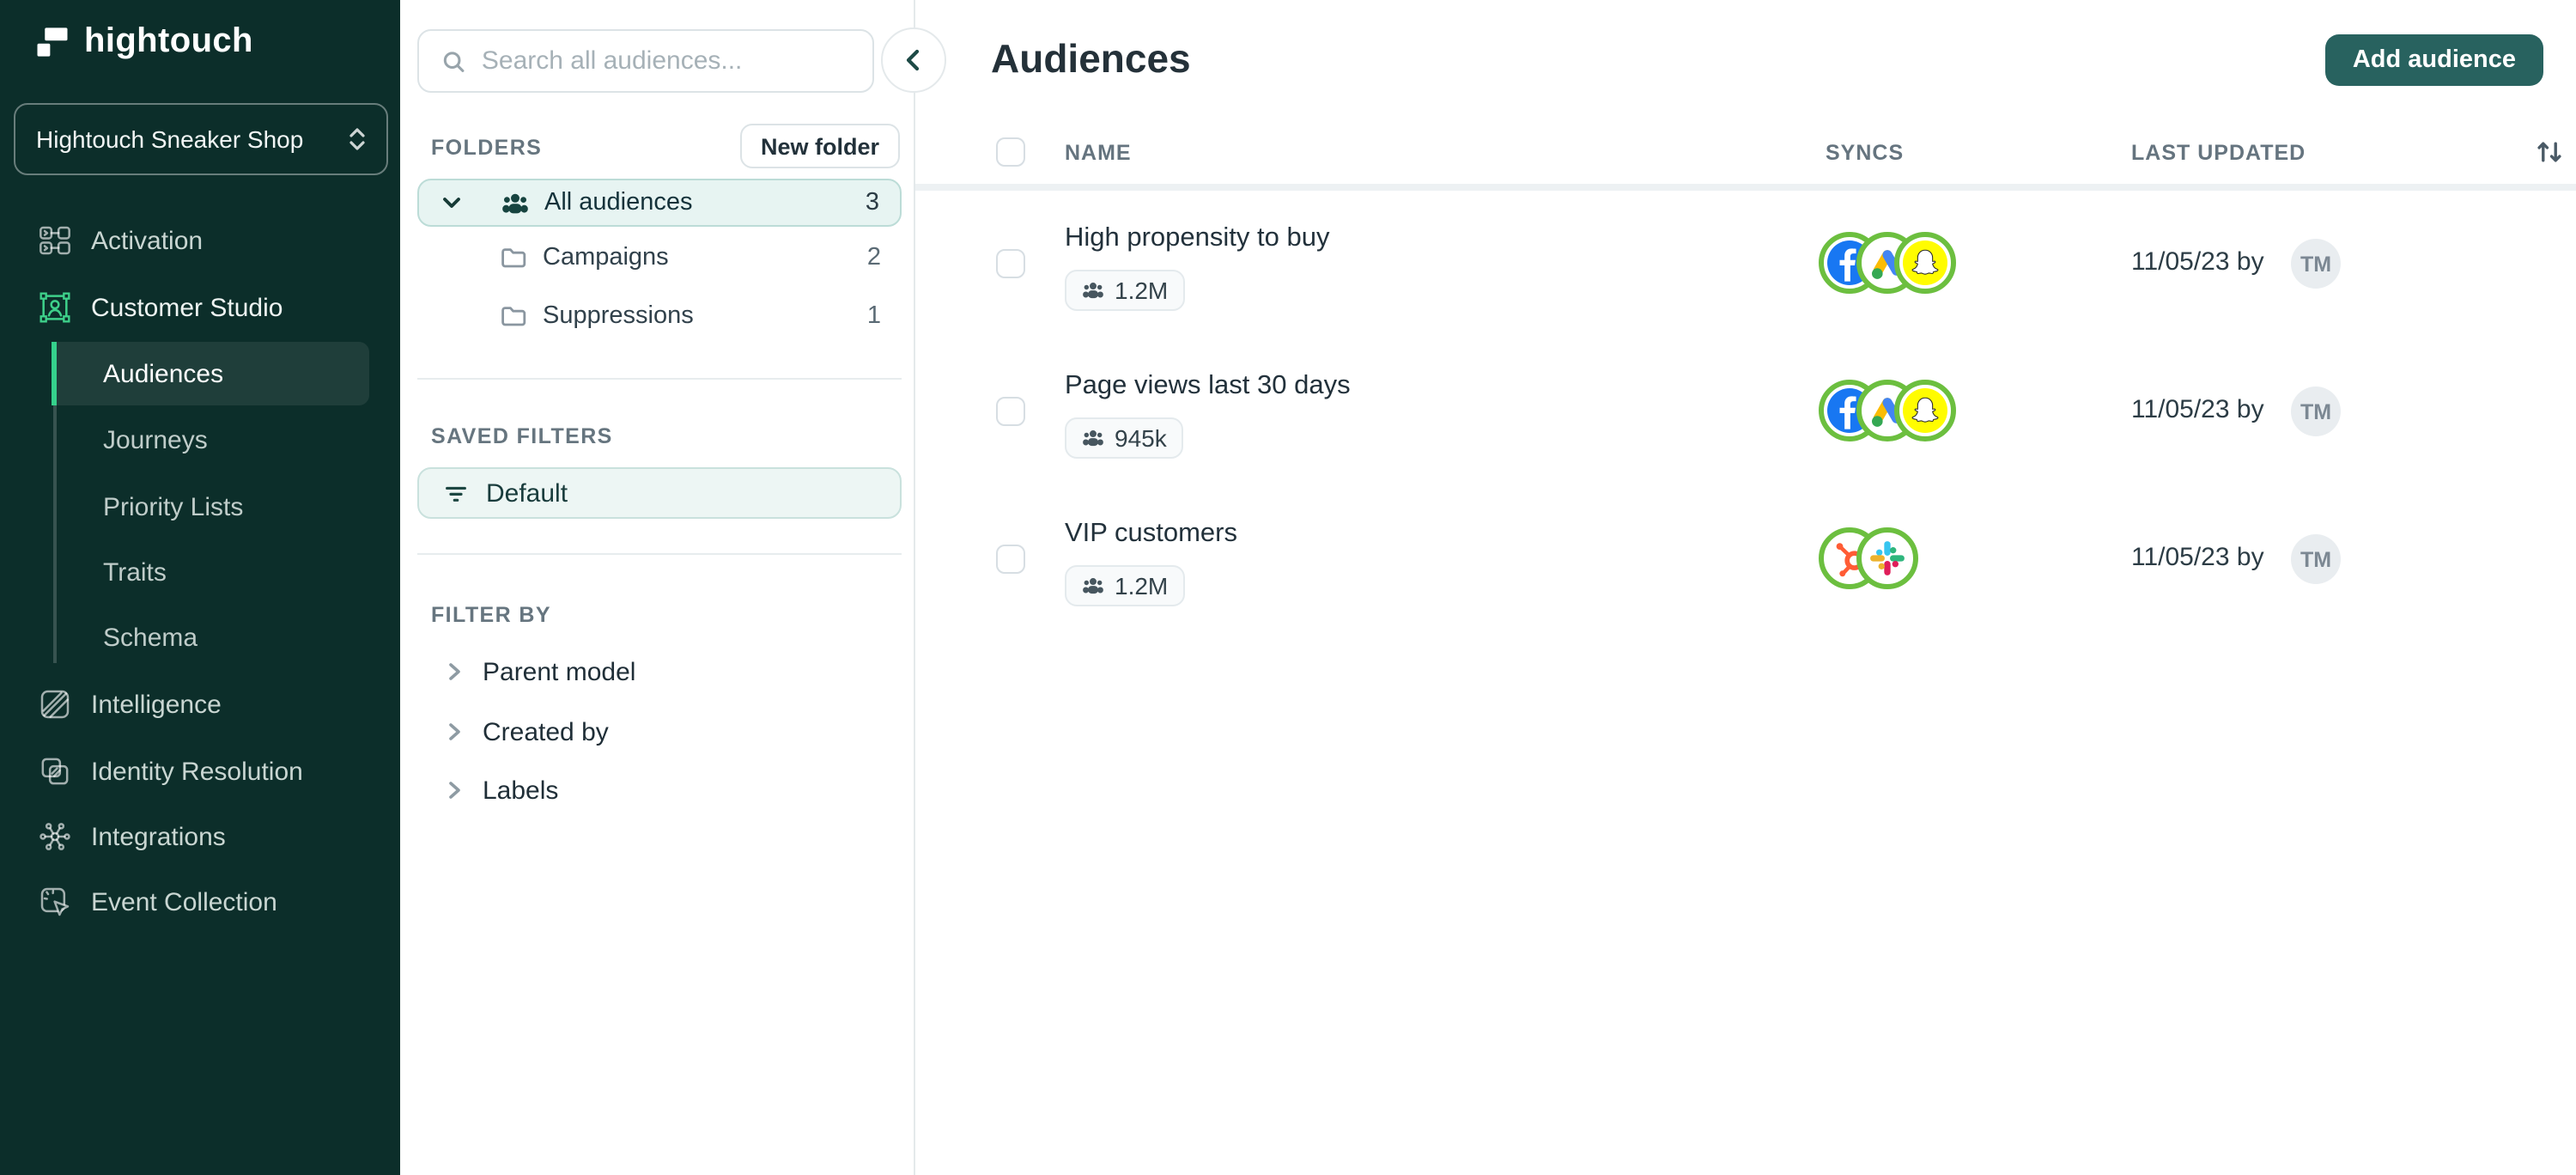  Describe the element at coordinates (1197, 238) in the screenshot. I see `audience-name: High propensity to buy` at that location.